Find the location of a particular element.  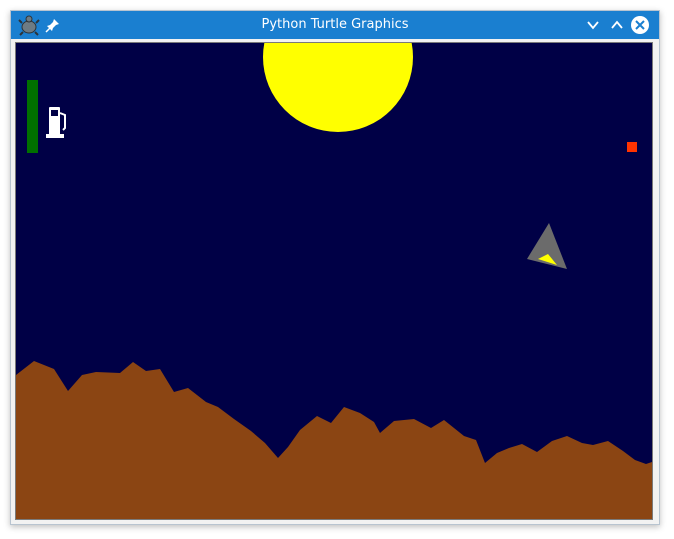

window-title: Python Turtle Graphics is located at coordinates (335, 24).